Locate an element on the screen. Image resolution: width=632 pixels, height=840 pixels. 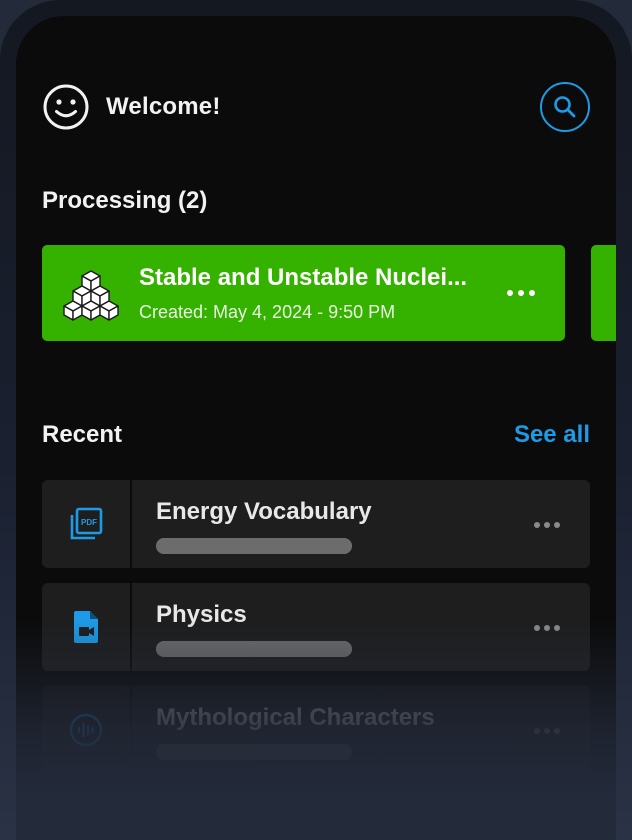
svg-text: PDF is located at coordinates (89, 522).